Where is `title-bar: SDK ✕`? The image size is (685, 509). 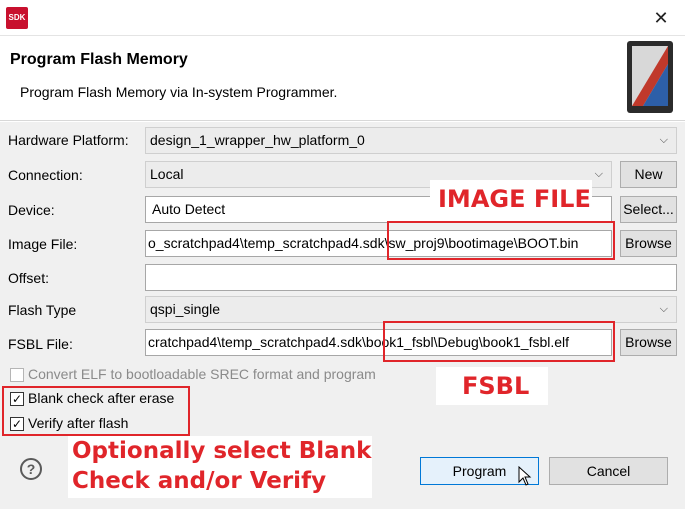 title-bar: SDK ✕ is located at coordinates (342, 18).